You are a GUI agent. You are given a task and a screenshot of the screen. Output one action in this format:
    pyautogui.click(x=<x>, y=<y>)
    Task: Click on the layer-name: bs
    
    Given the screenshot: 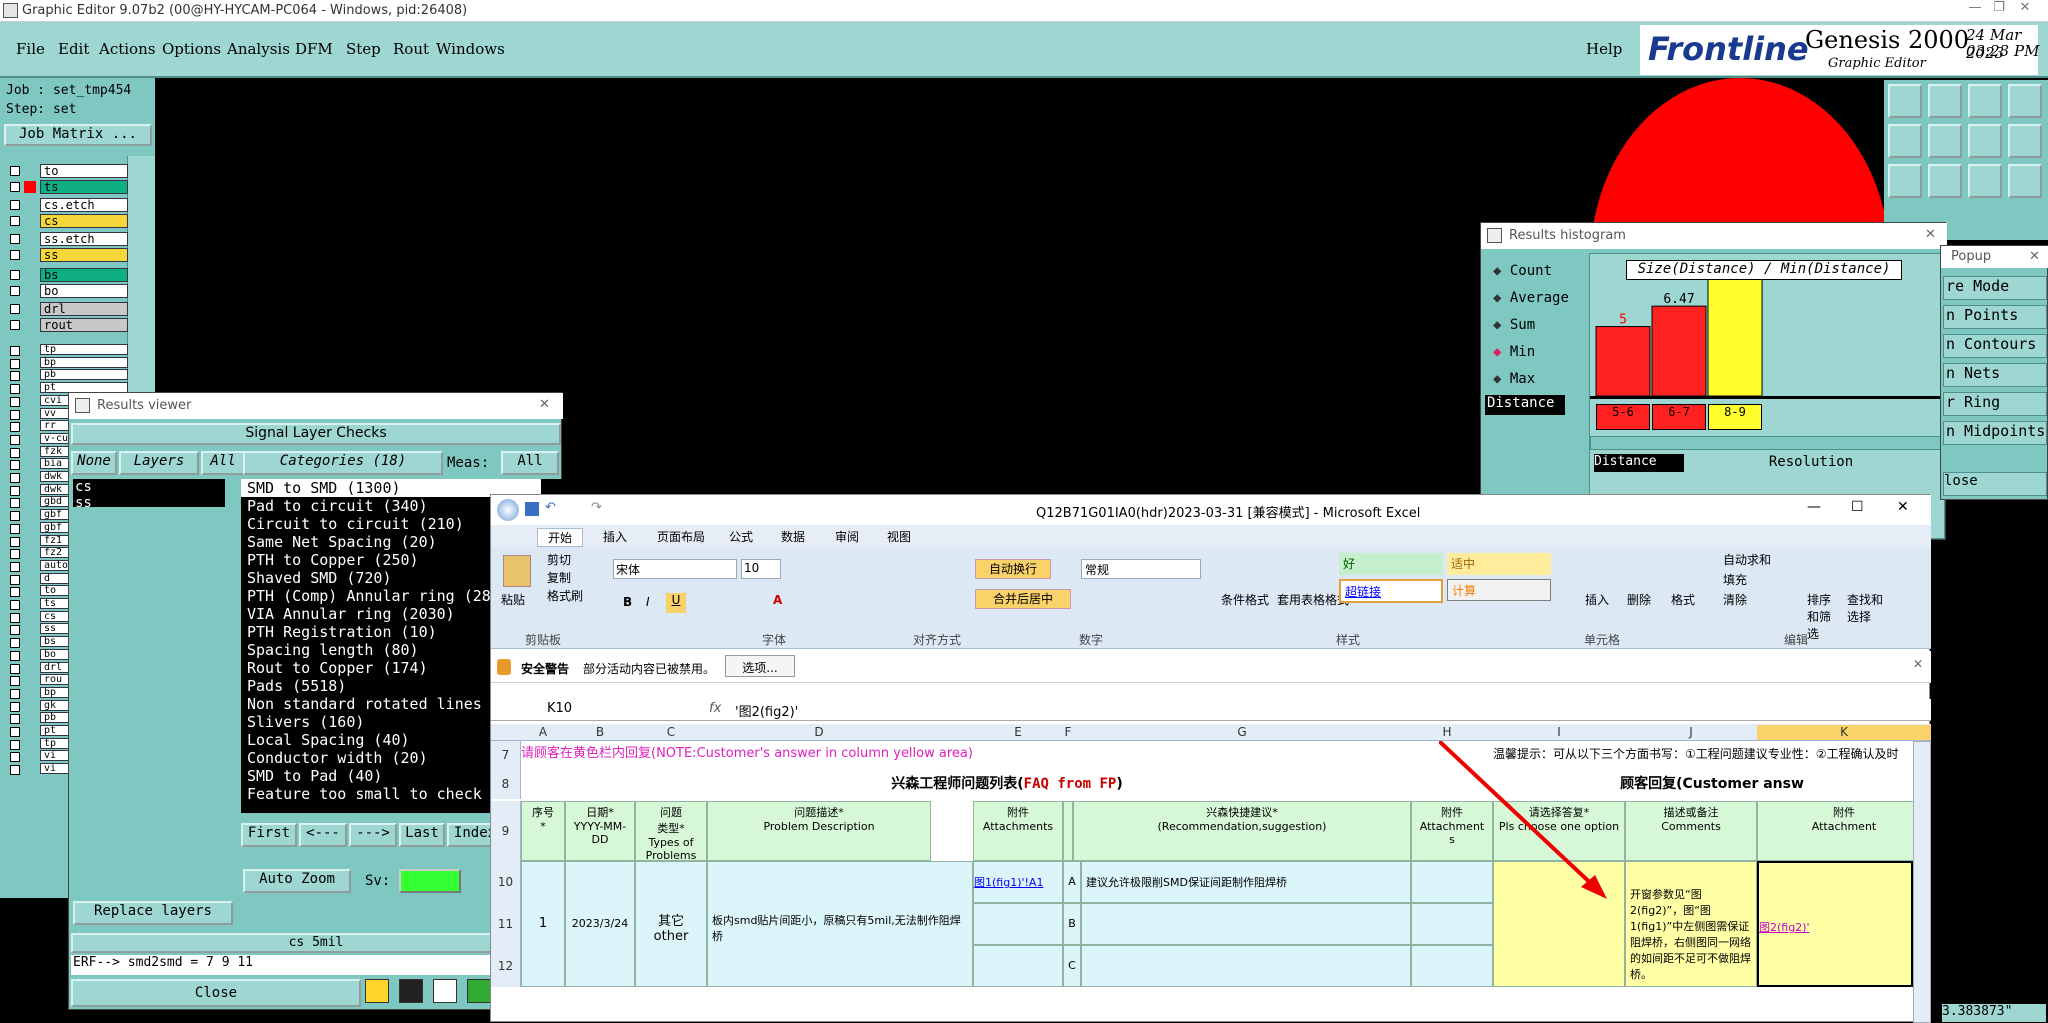 What is the action you would take?
    pyautogui.click(x=84, y=275)
    